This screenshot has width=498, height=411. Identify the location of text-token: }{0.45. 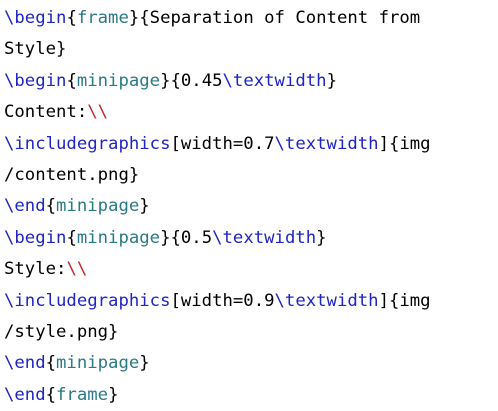
(191, 80).